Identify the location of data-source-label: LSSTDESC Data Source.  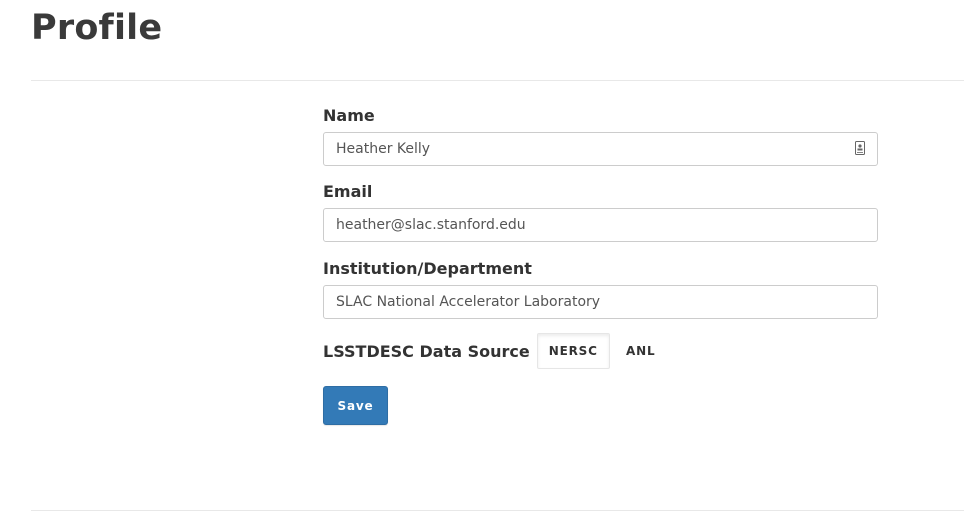
(426, 351).